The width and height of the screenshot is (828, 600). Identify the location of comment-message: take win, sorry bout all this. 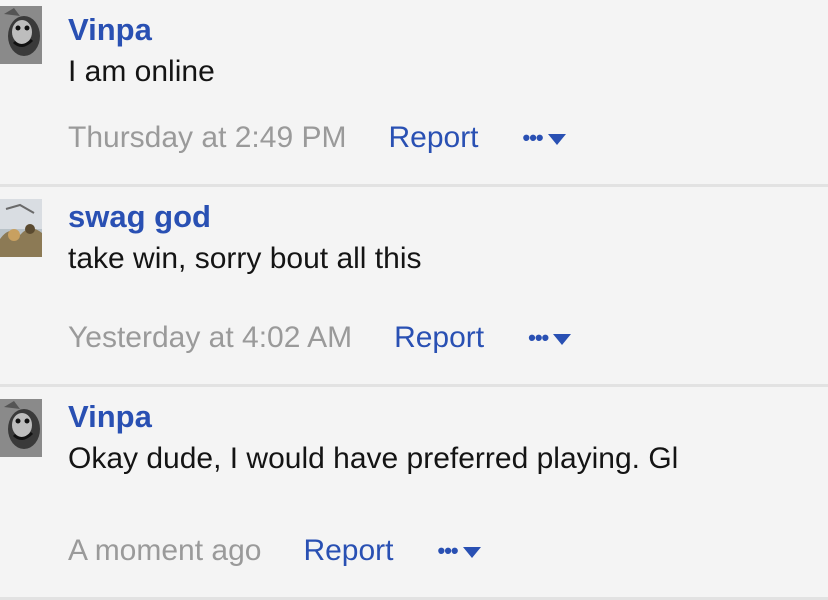
(245, 258).